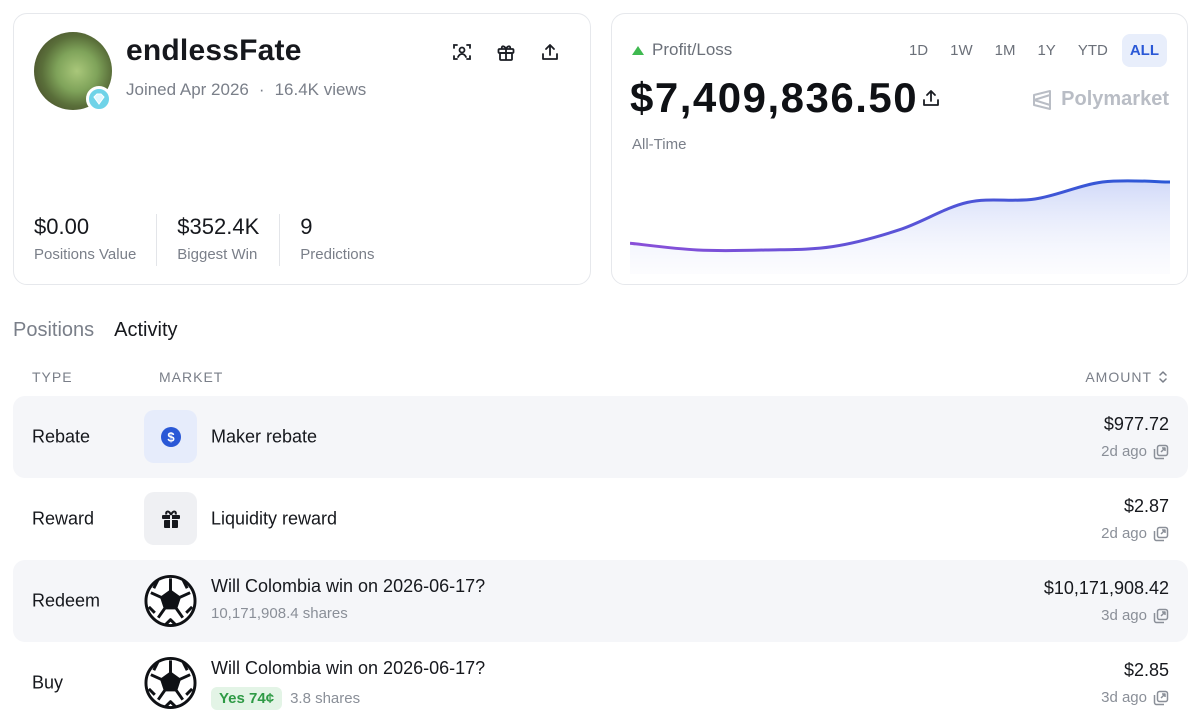 The height and width of the screenshot is (728, 1199). Describe the element at coordinates (264, 437) in the screenshot. I see `row-market: Maker rebate` at that location.